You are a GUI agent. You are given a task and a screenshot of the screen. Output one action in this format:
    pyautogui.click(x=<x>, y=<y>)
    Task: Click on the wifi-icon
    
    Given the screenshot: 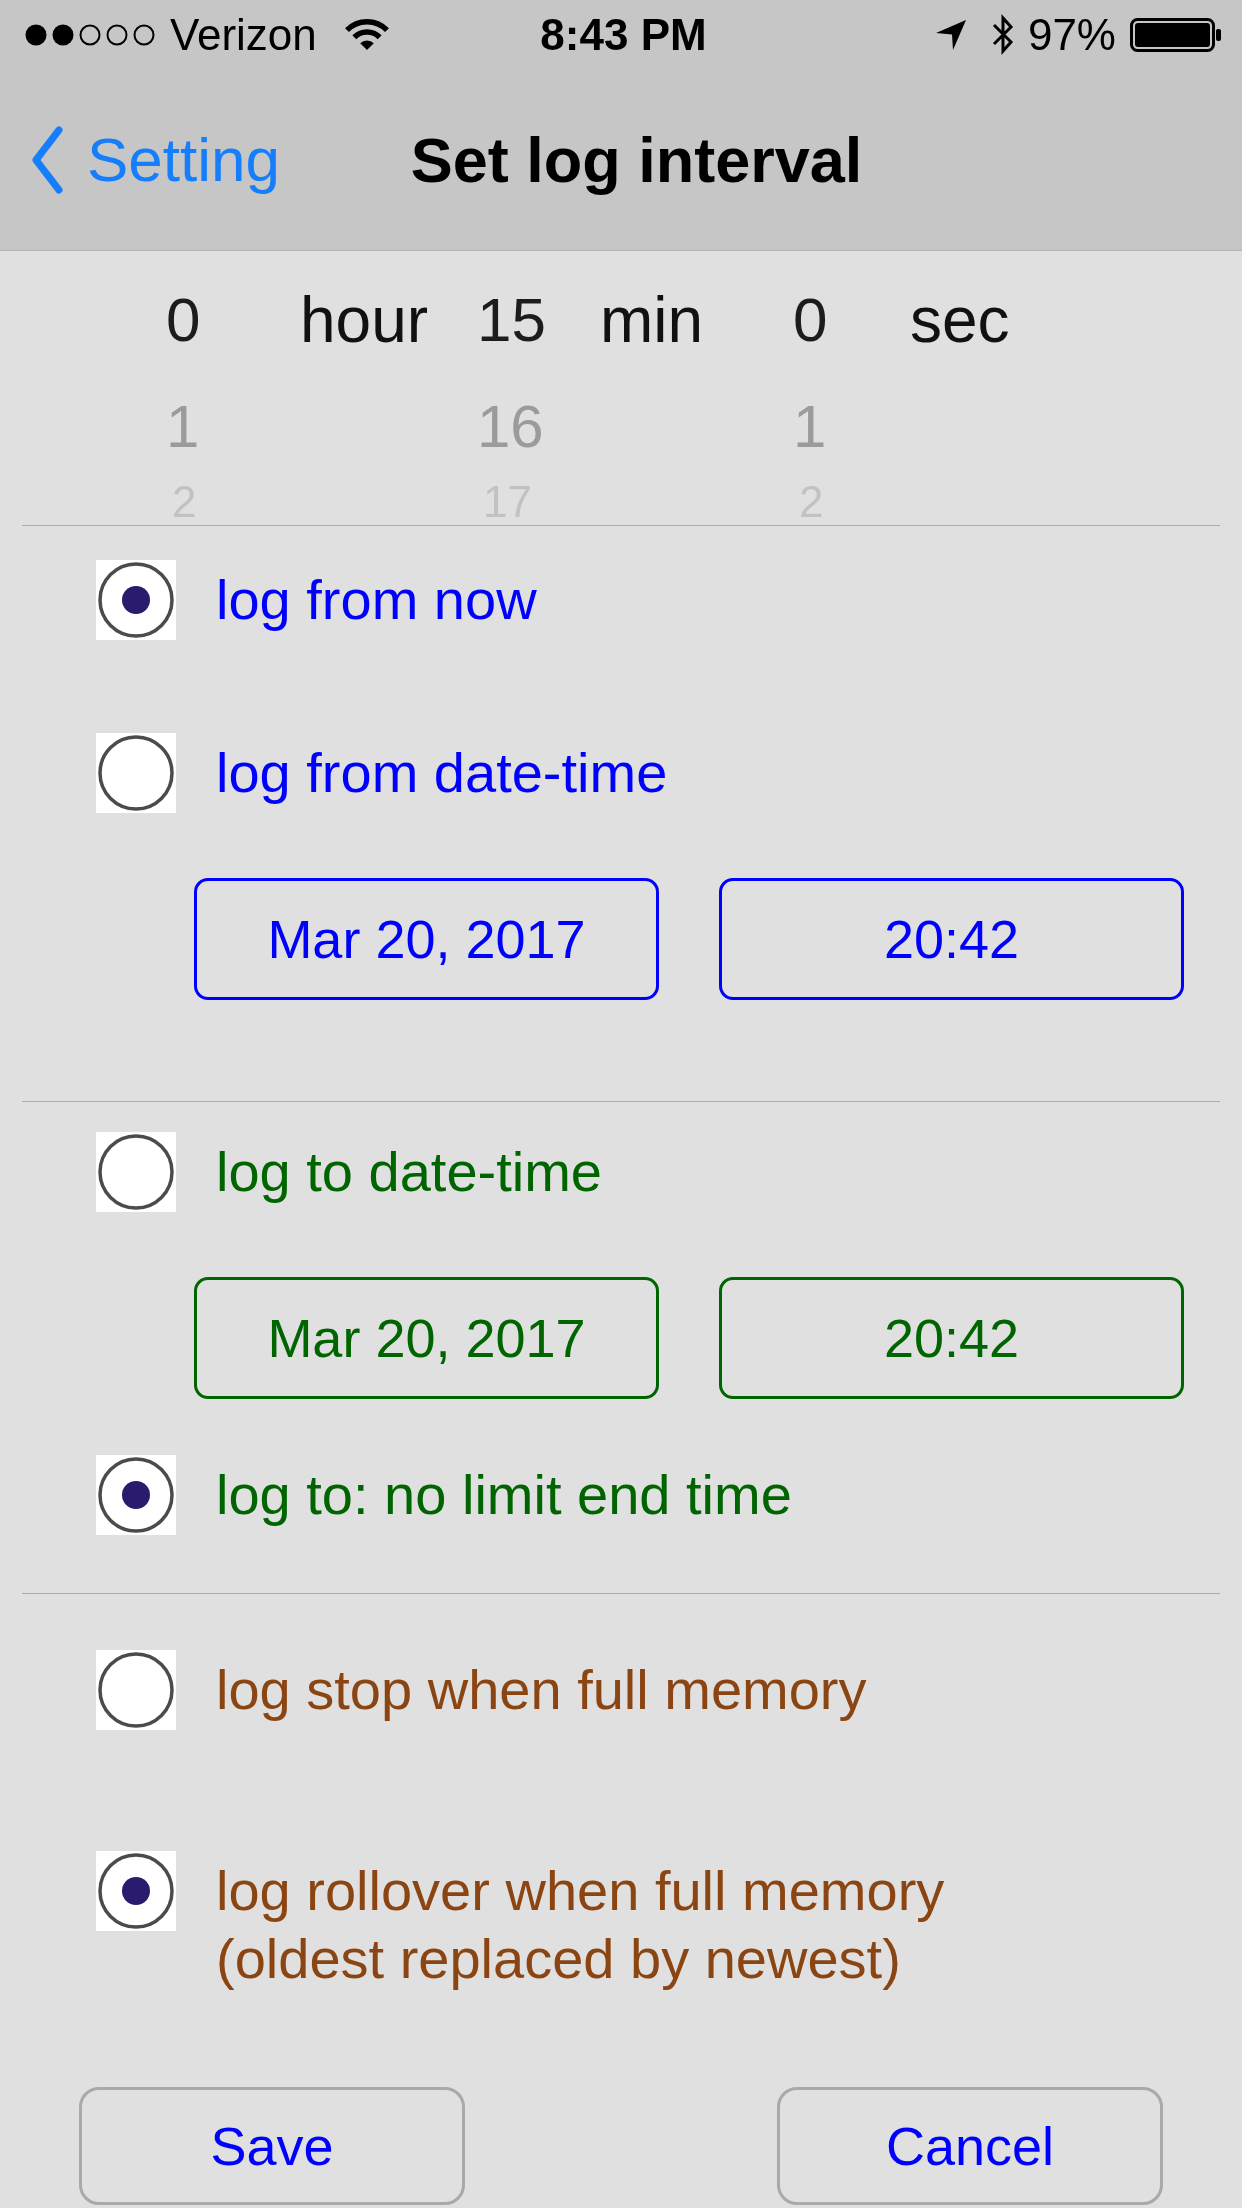 What is the action you would take?
    pyautogui.click(x=366, y=35)
    